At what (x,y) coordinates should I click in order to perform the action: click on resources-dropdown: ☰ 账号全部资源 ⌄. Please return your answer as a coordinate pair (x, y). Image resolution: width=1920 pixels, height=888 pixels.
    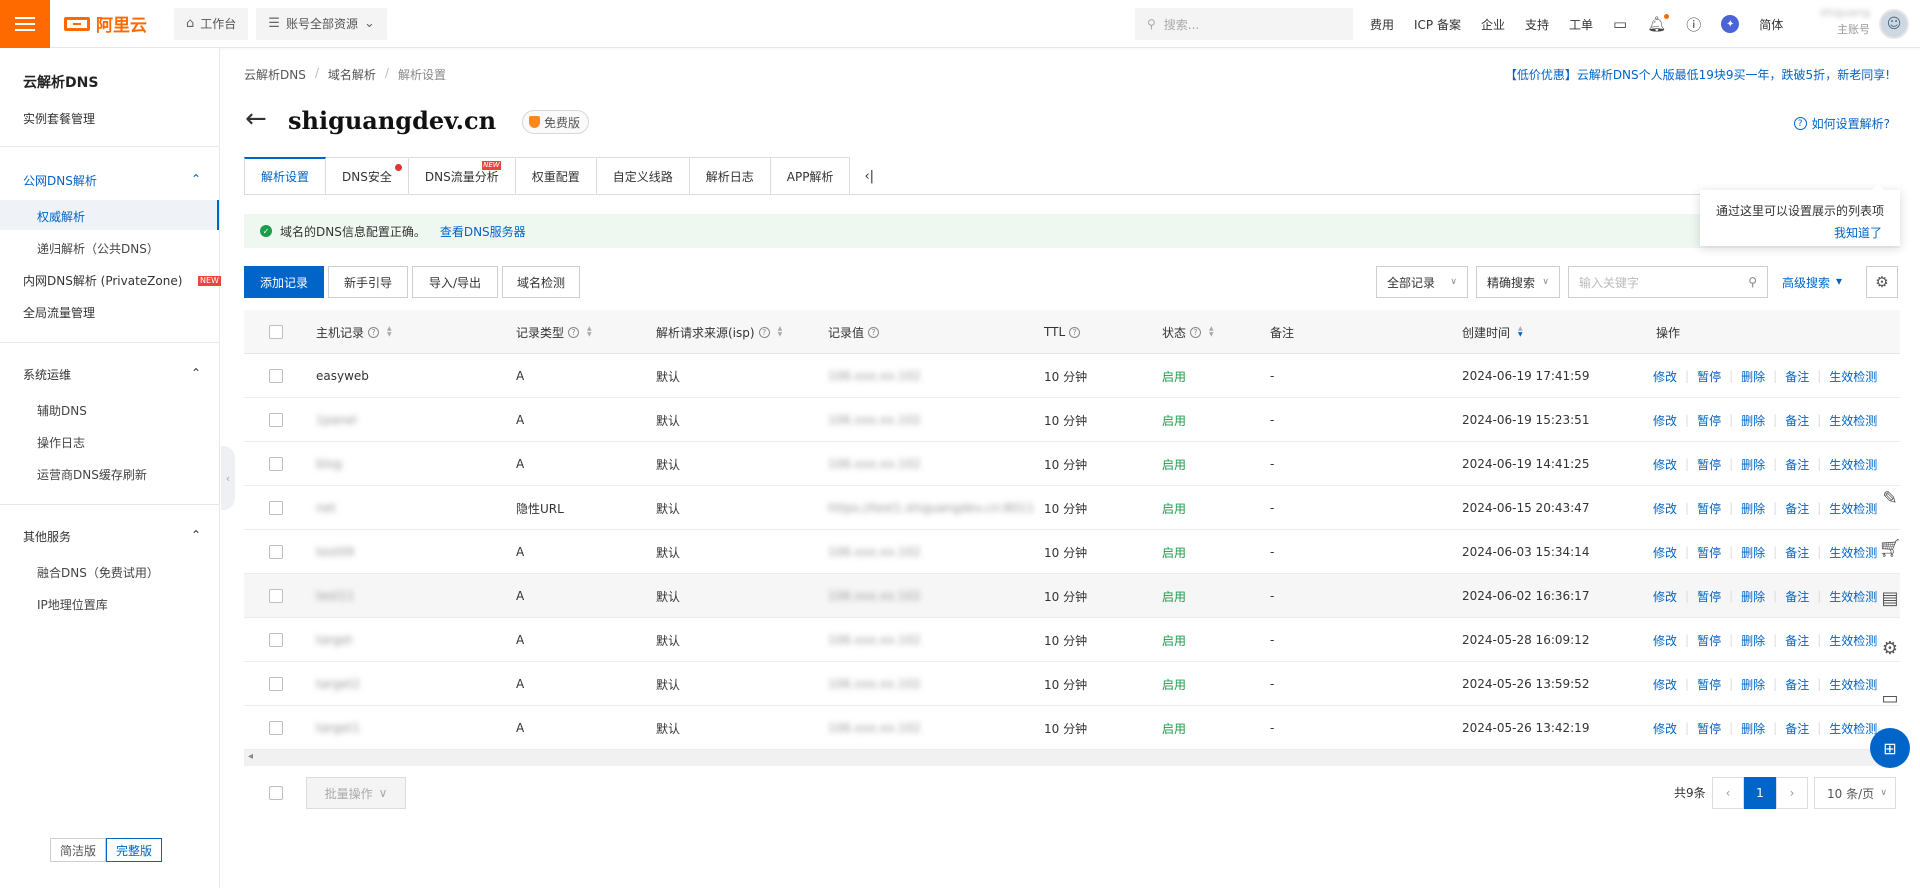
    Looking at the image, I should click on (321, 23).